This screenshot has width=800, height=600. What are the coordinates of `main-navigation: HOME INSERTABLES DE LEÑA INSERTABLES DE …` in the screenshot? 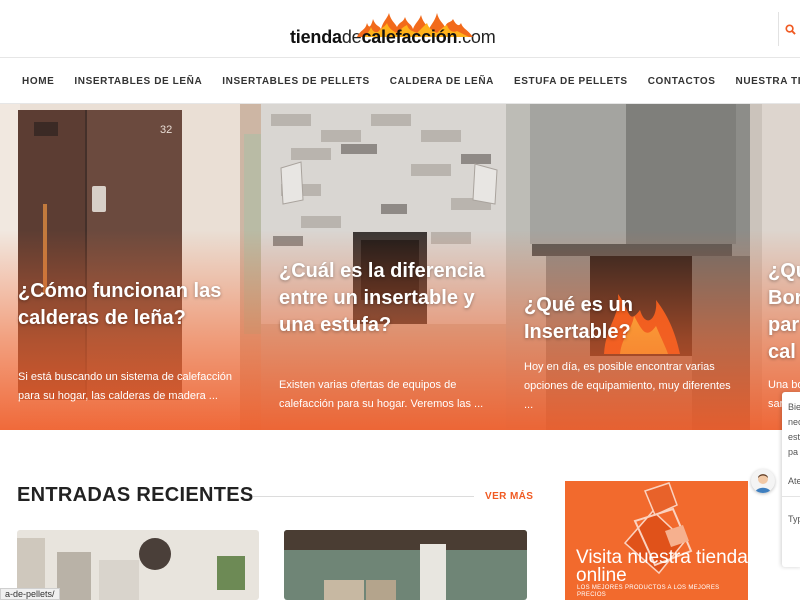 It's located at (400, 81).